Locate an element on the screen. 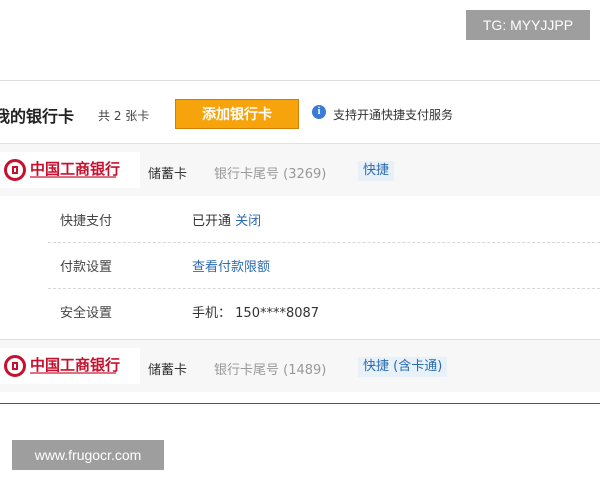  detail-row-payment: 付款设置 查看付款限额 is located at coordinates (324, 265).